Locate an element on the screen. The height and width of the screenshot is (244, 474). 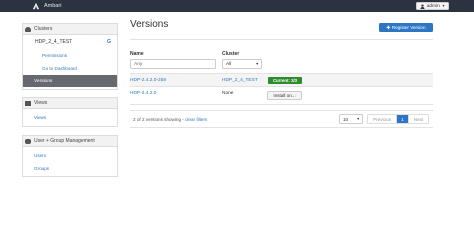
users-link: Users is located at coordinates (40, 155).